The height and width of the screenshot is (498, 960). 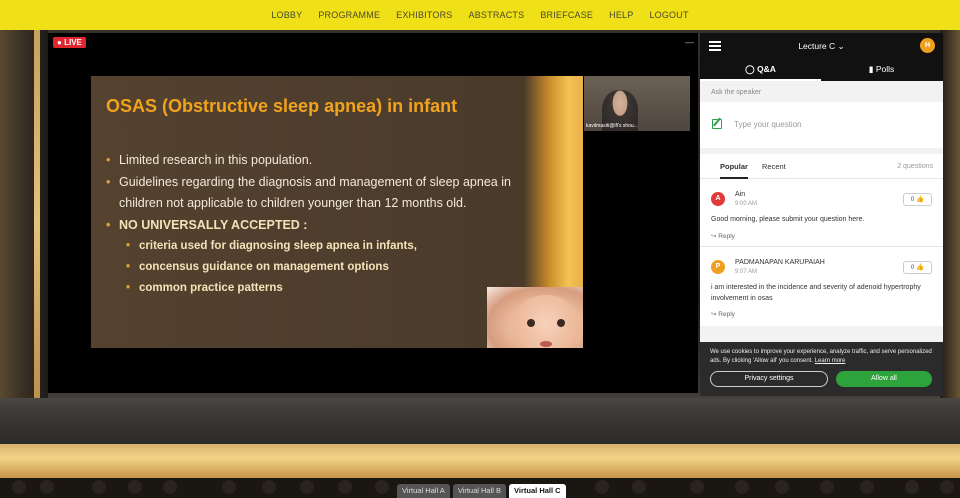 What do you see at coordinates (769, 379) in the screenshot?
I see `privacy-settings-button: Privacy settings` at bounding box center [769, 379].